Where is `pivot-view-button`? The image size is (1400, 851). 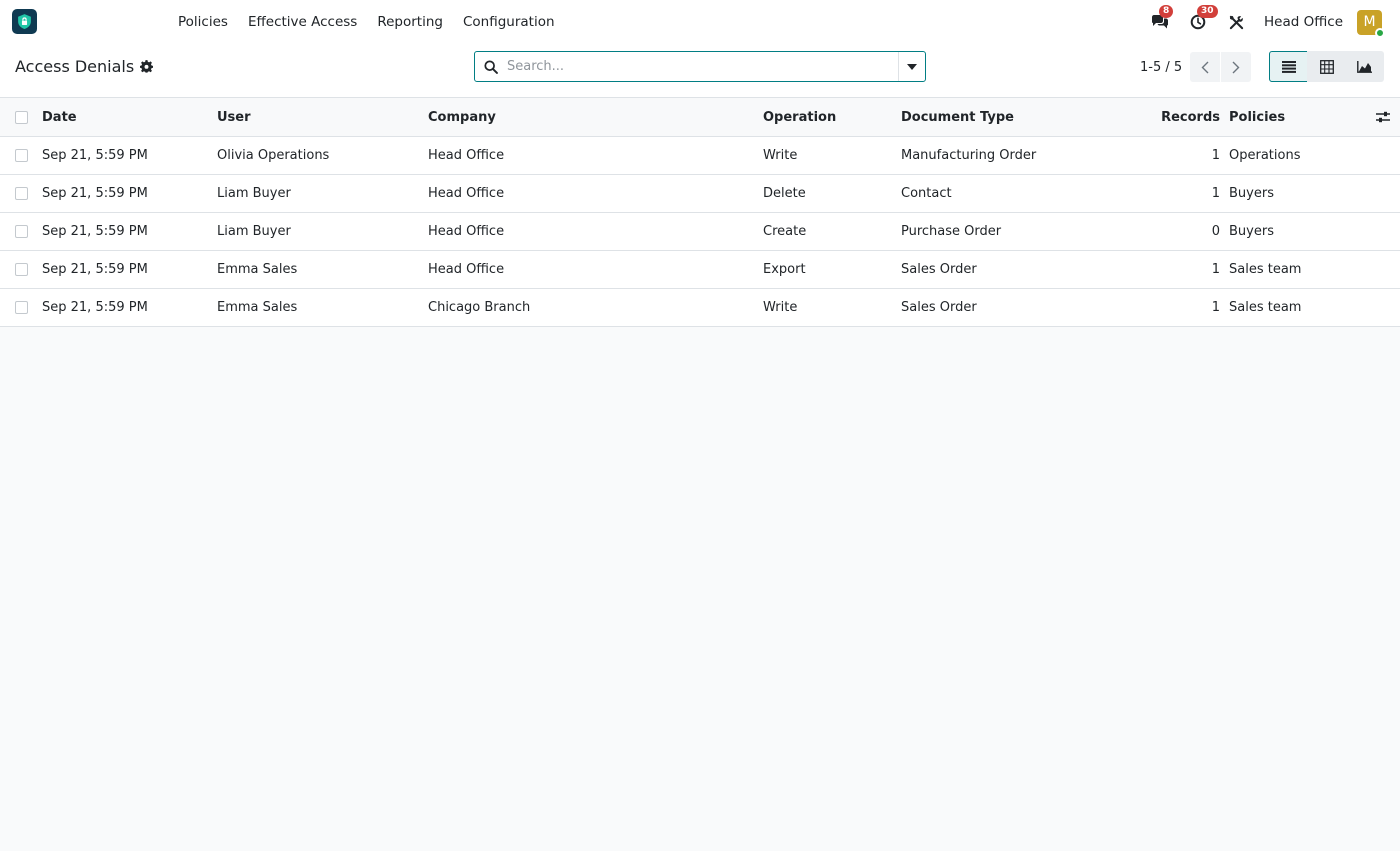
pivot-view-button is located at coordinates (1326, 66).